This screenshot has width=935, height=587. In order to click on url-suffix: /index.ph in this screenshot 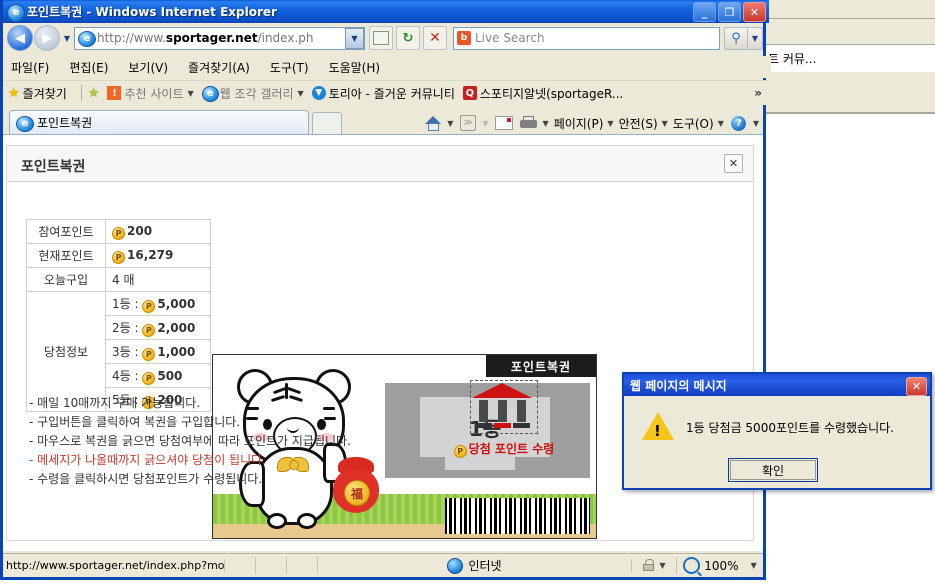, I will do `click(285, 38)`.